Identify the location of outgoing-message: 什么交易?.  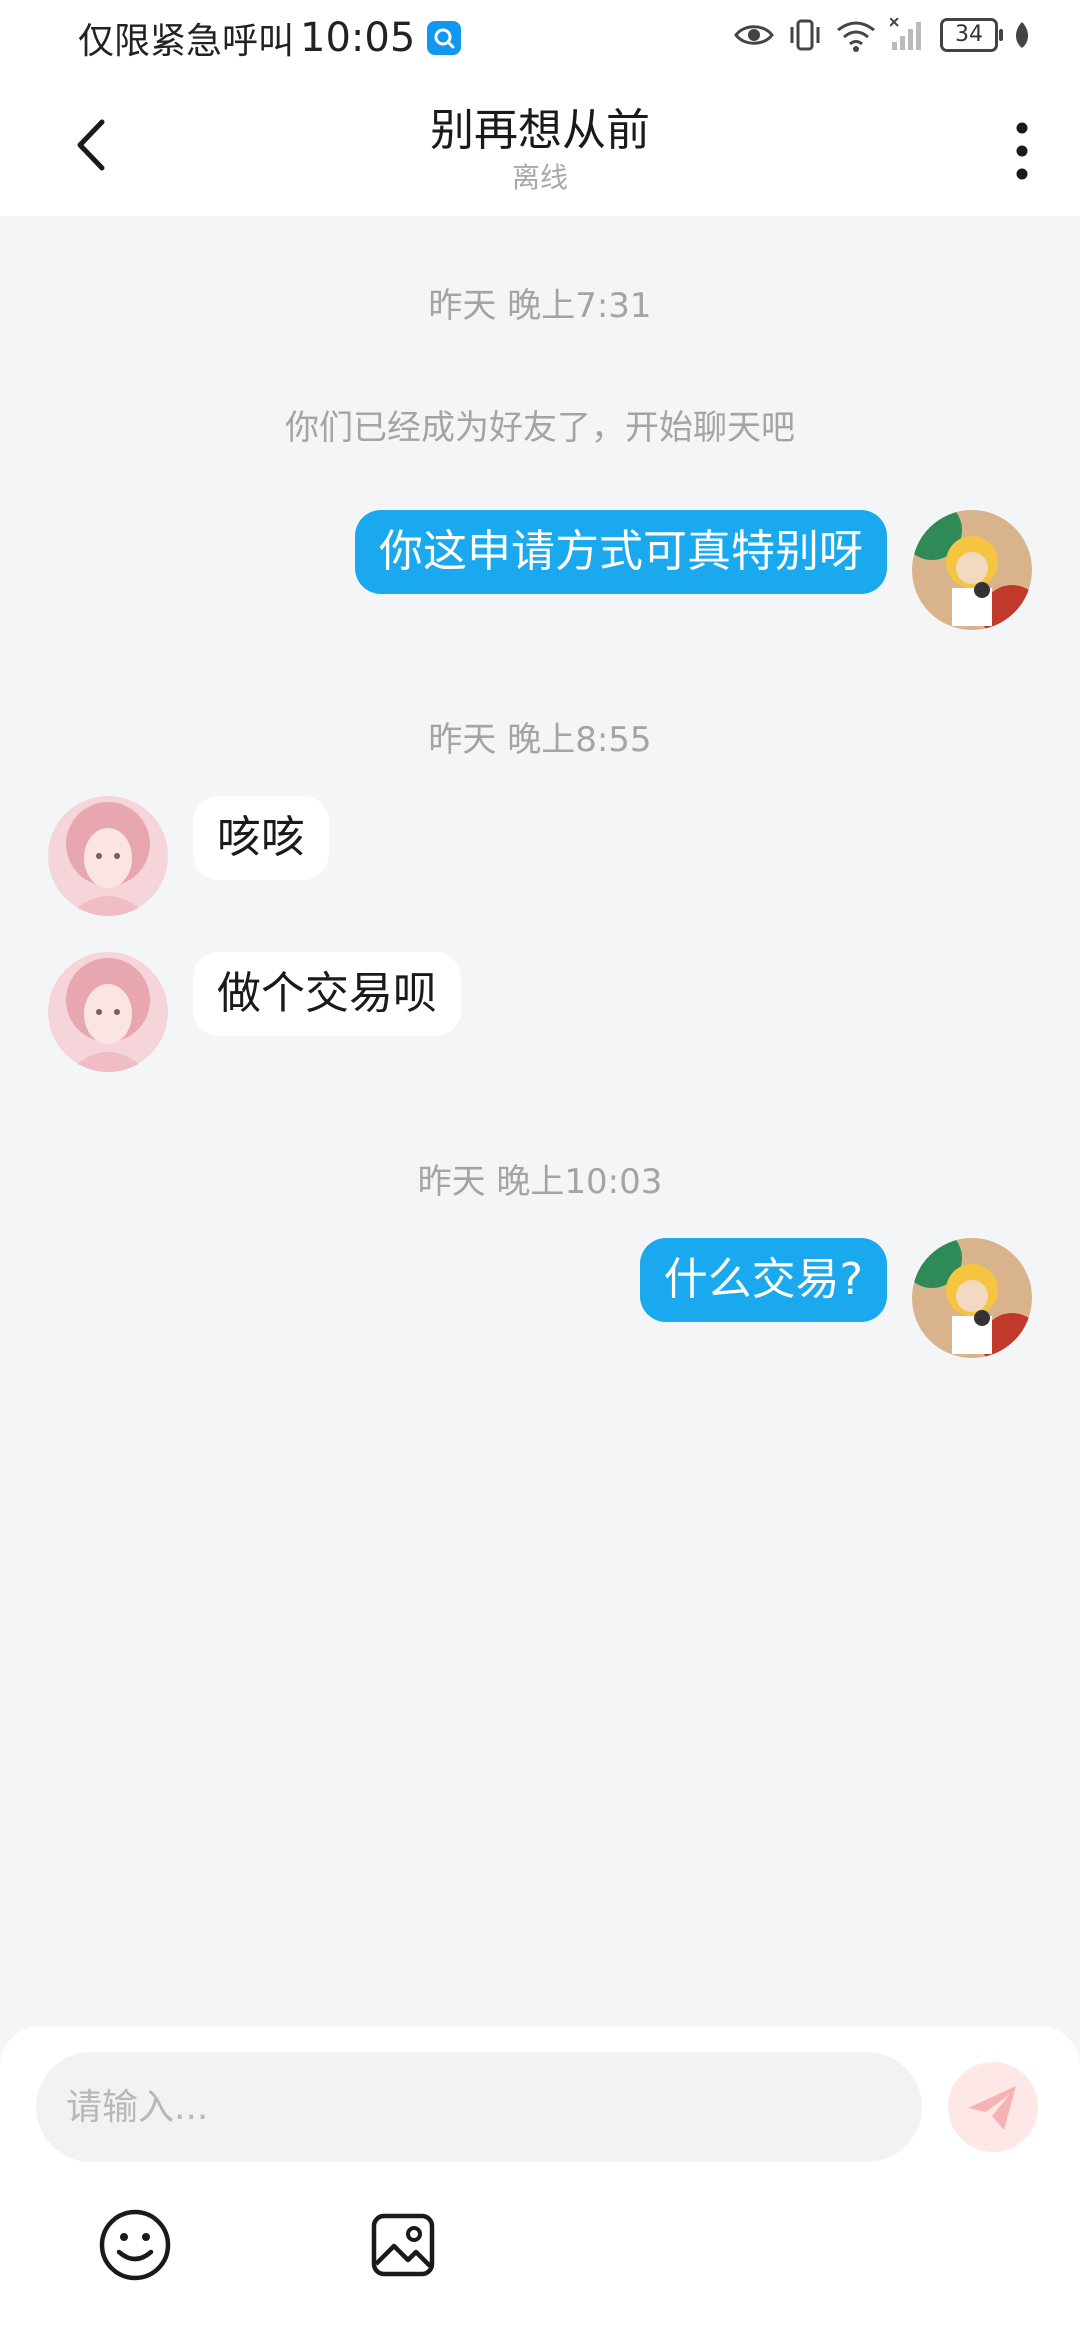
(763, 1280).